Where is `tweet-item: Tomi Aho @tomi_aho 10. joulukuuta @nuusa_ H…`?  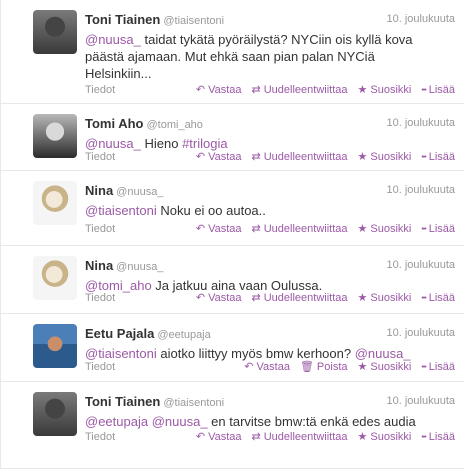 tweet-item: Tomi Aho @tomi_aho 10. joulukuuta @nuusa_ H… is located at coordinates (232, 137).